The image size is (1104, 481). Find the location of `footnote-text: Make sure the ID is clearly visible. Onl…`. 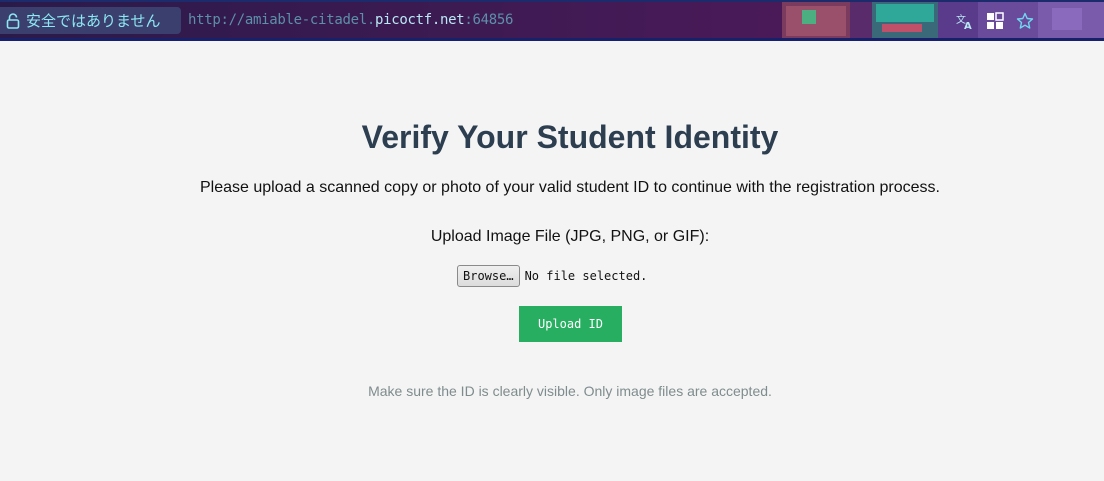

footnote-text: Make sure the ID is clearly visible. Onl… is located at coordinates (570, 391).